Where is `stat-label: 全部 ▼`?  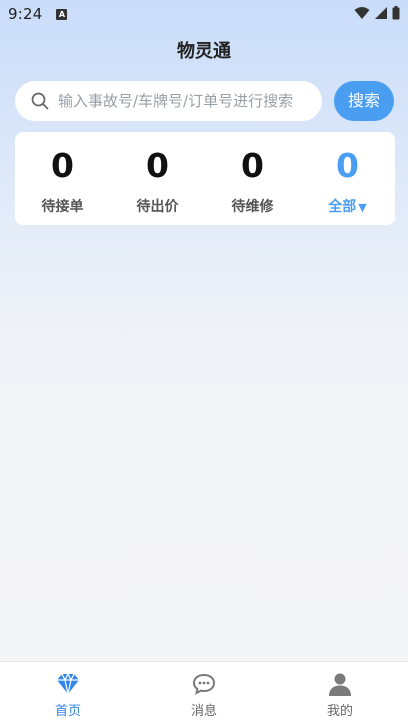 stat-label: 全部 ▼ is located at coordinates (347, 206).